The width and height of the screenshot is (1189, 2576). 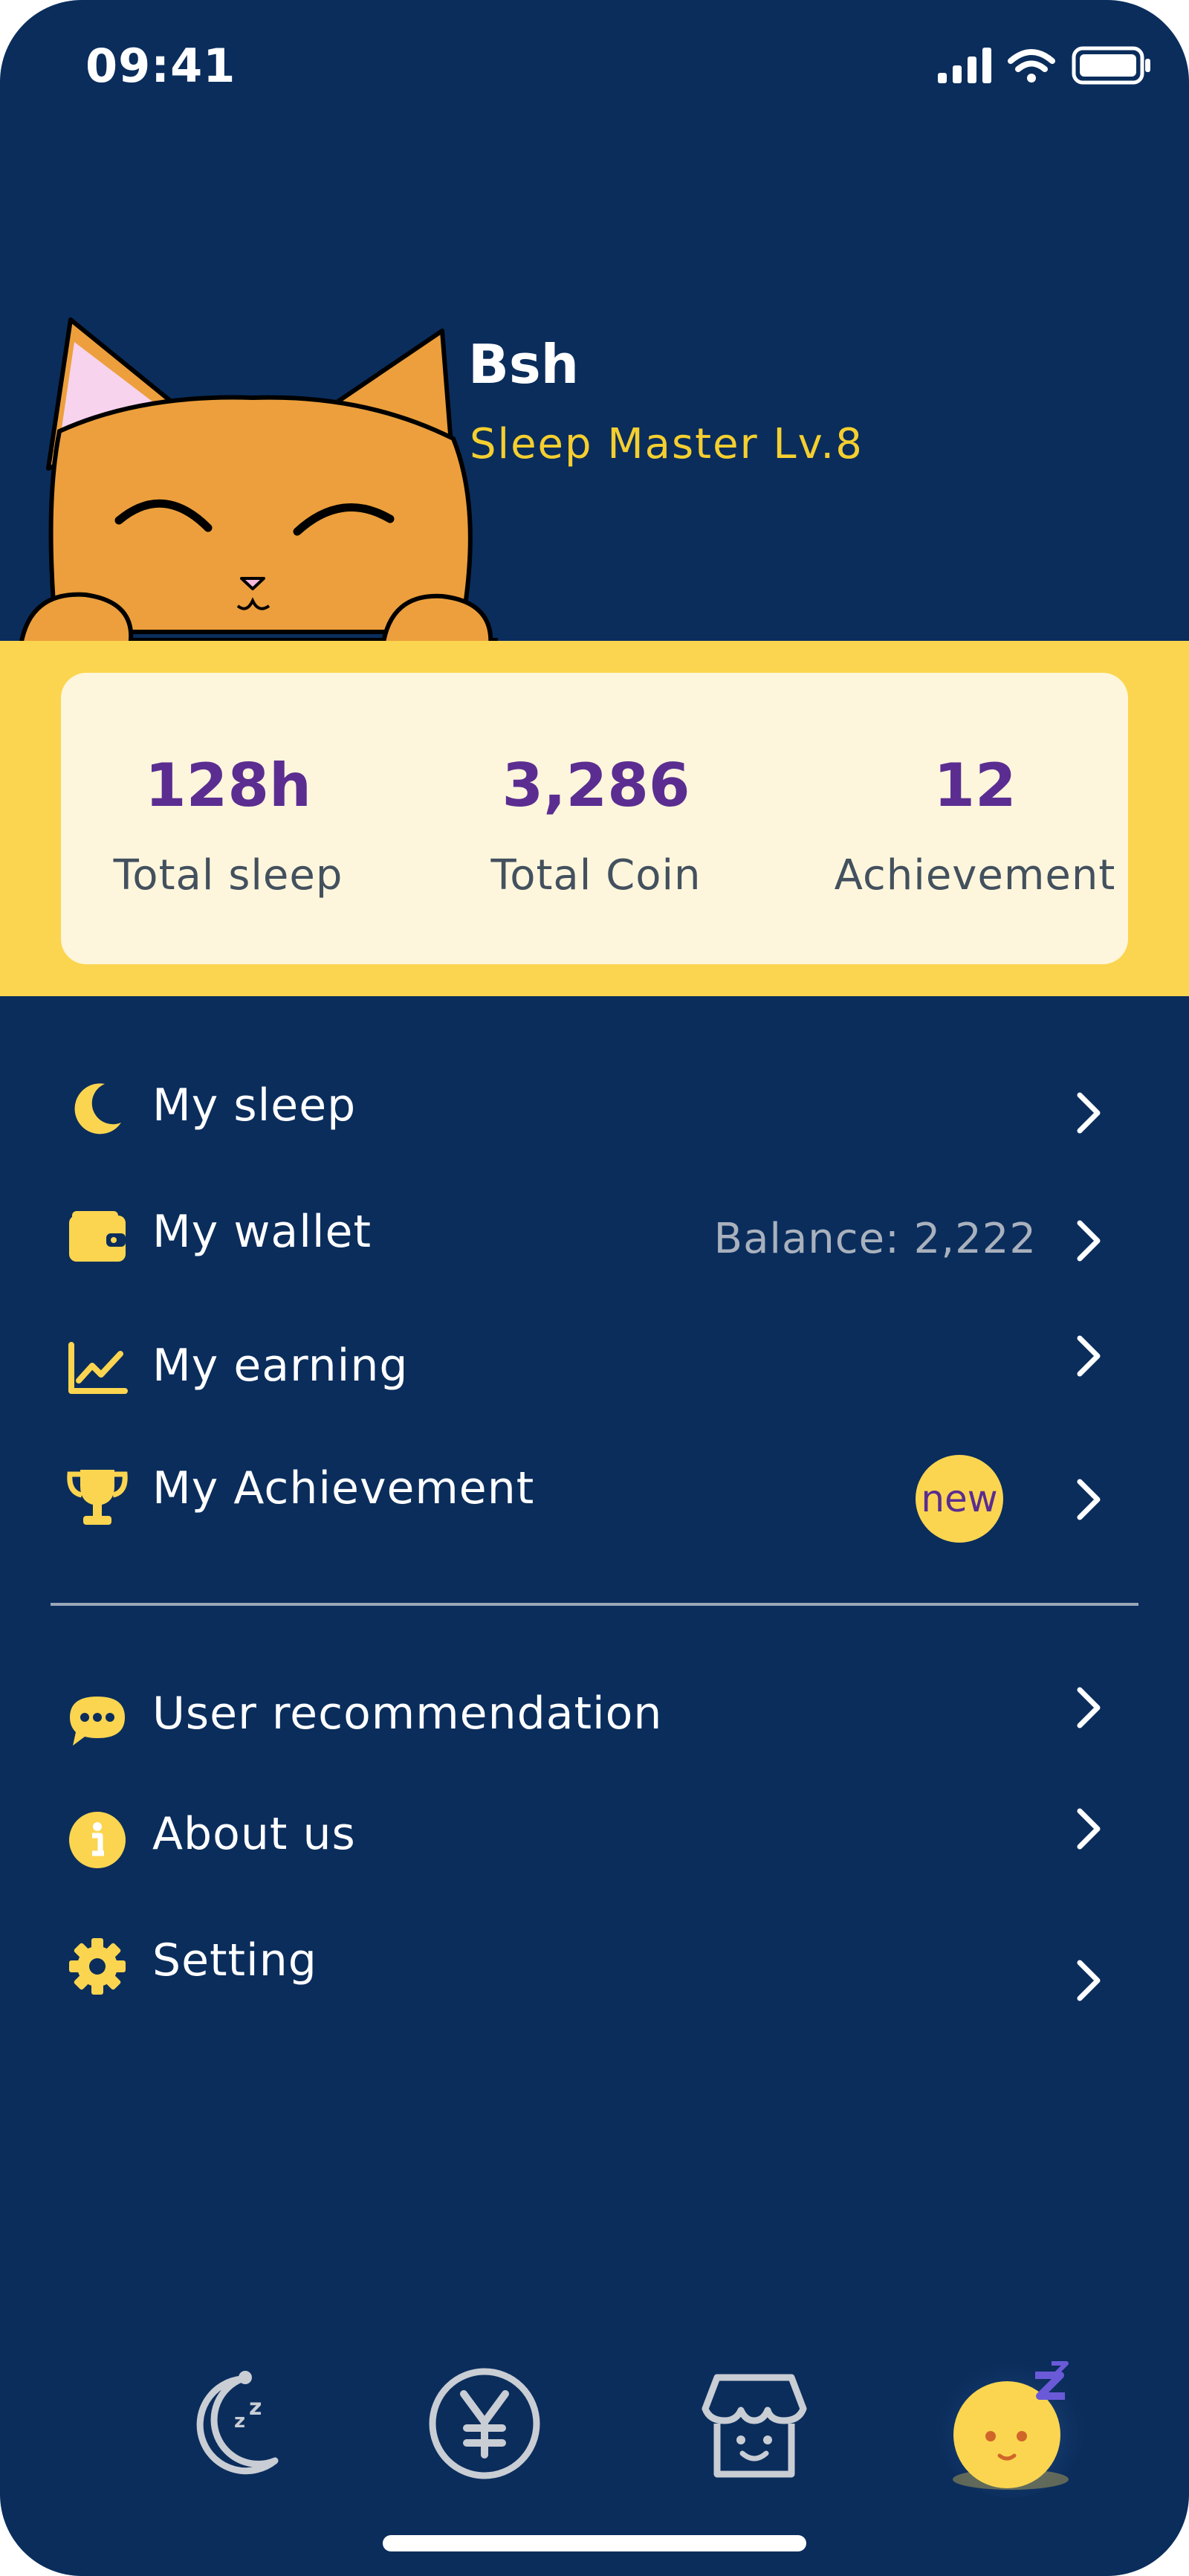 I want to click on menu-item-my-sleep: My sleep, so click(x=594, y=1108).